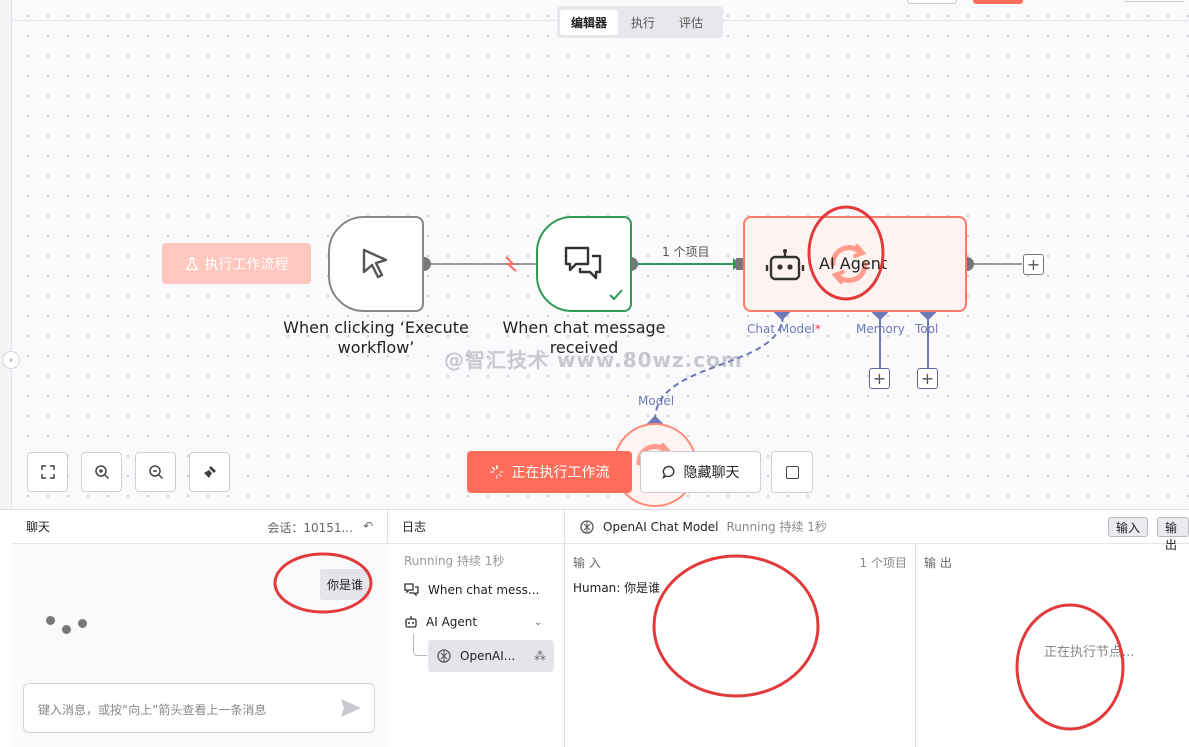 This screenshot has width=1189, height=747. I want to click on tree-connector, so click(420, 645).